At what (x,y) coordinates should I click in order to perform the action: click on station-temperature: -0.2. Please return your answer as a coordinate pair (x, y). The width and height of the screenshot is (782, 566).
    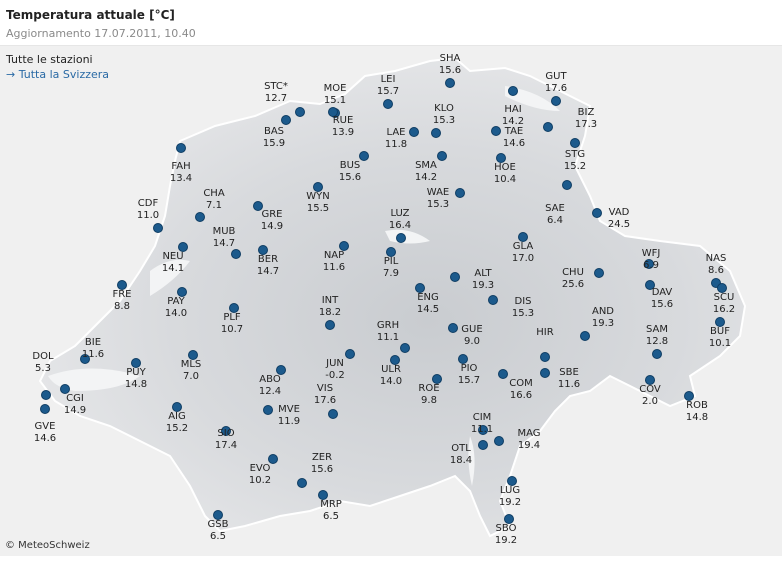
    Looking at the image, I should click on (335, 375).